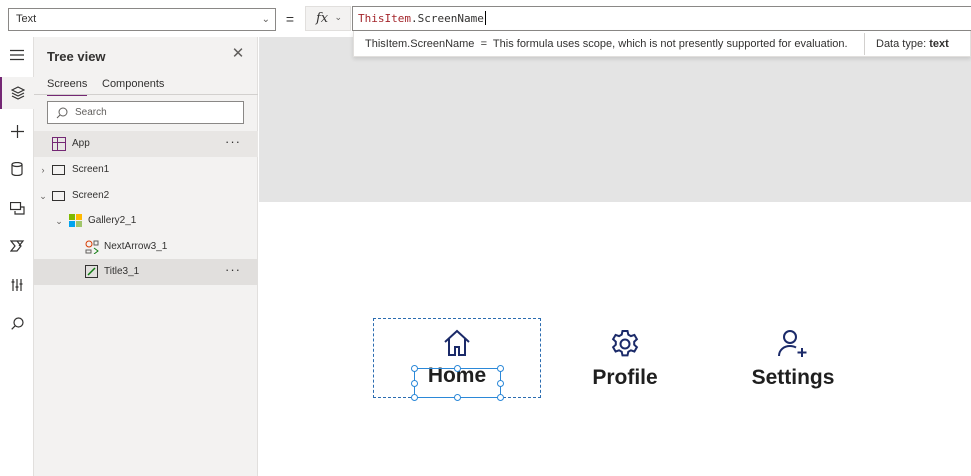  Describe the element at coordinates (290, 19) in the screenshot. I see `equals-sign: =` at that location.